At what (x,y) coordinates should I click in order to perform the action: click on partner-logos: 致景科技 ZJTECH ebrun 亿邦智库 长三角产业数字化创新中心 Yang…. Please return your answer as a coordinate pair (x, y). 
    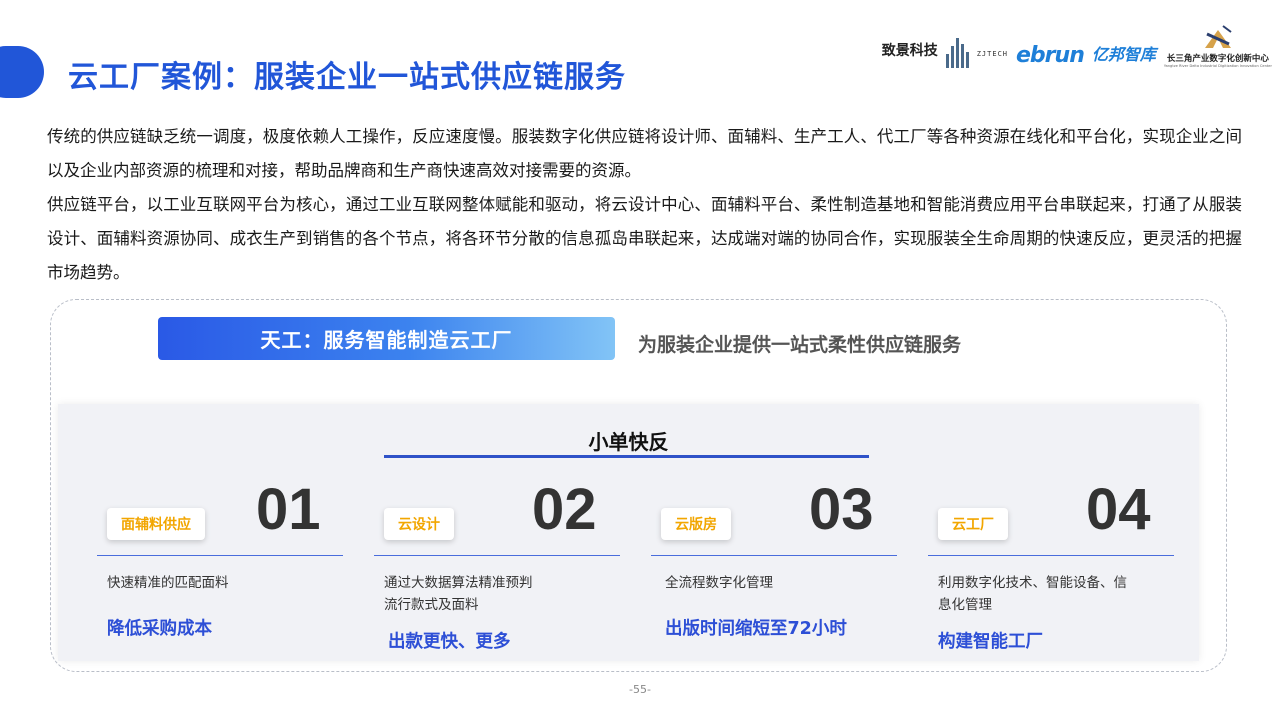
    Looking at the image, I should click on (1077, 44).